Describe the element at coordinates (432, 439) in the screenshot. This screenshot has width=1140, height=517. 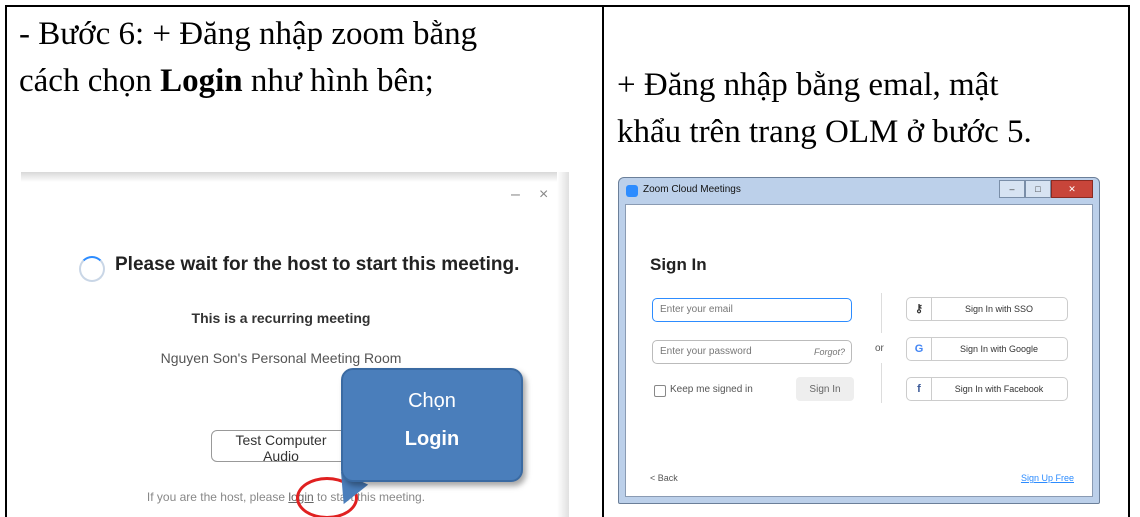
I see `callout-line-2: Login` at that location.